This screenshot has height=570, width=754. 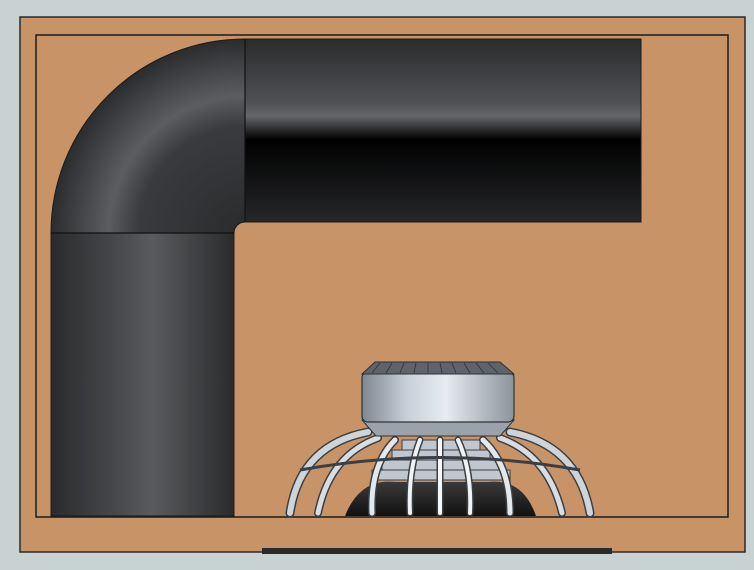 I want to click on port-vertical-leg, so click(x=142, y=374).